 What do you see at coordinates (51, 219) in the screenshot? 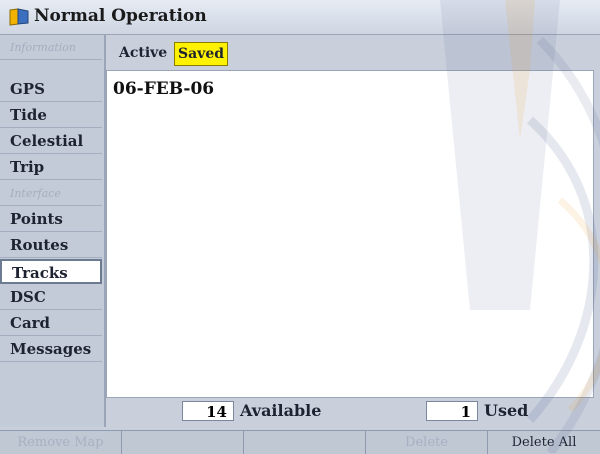
I see `sidebar-item-points: Points` at bounding box center [51, 219].